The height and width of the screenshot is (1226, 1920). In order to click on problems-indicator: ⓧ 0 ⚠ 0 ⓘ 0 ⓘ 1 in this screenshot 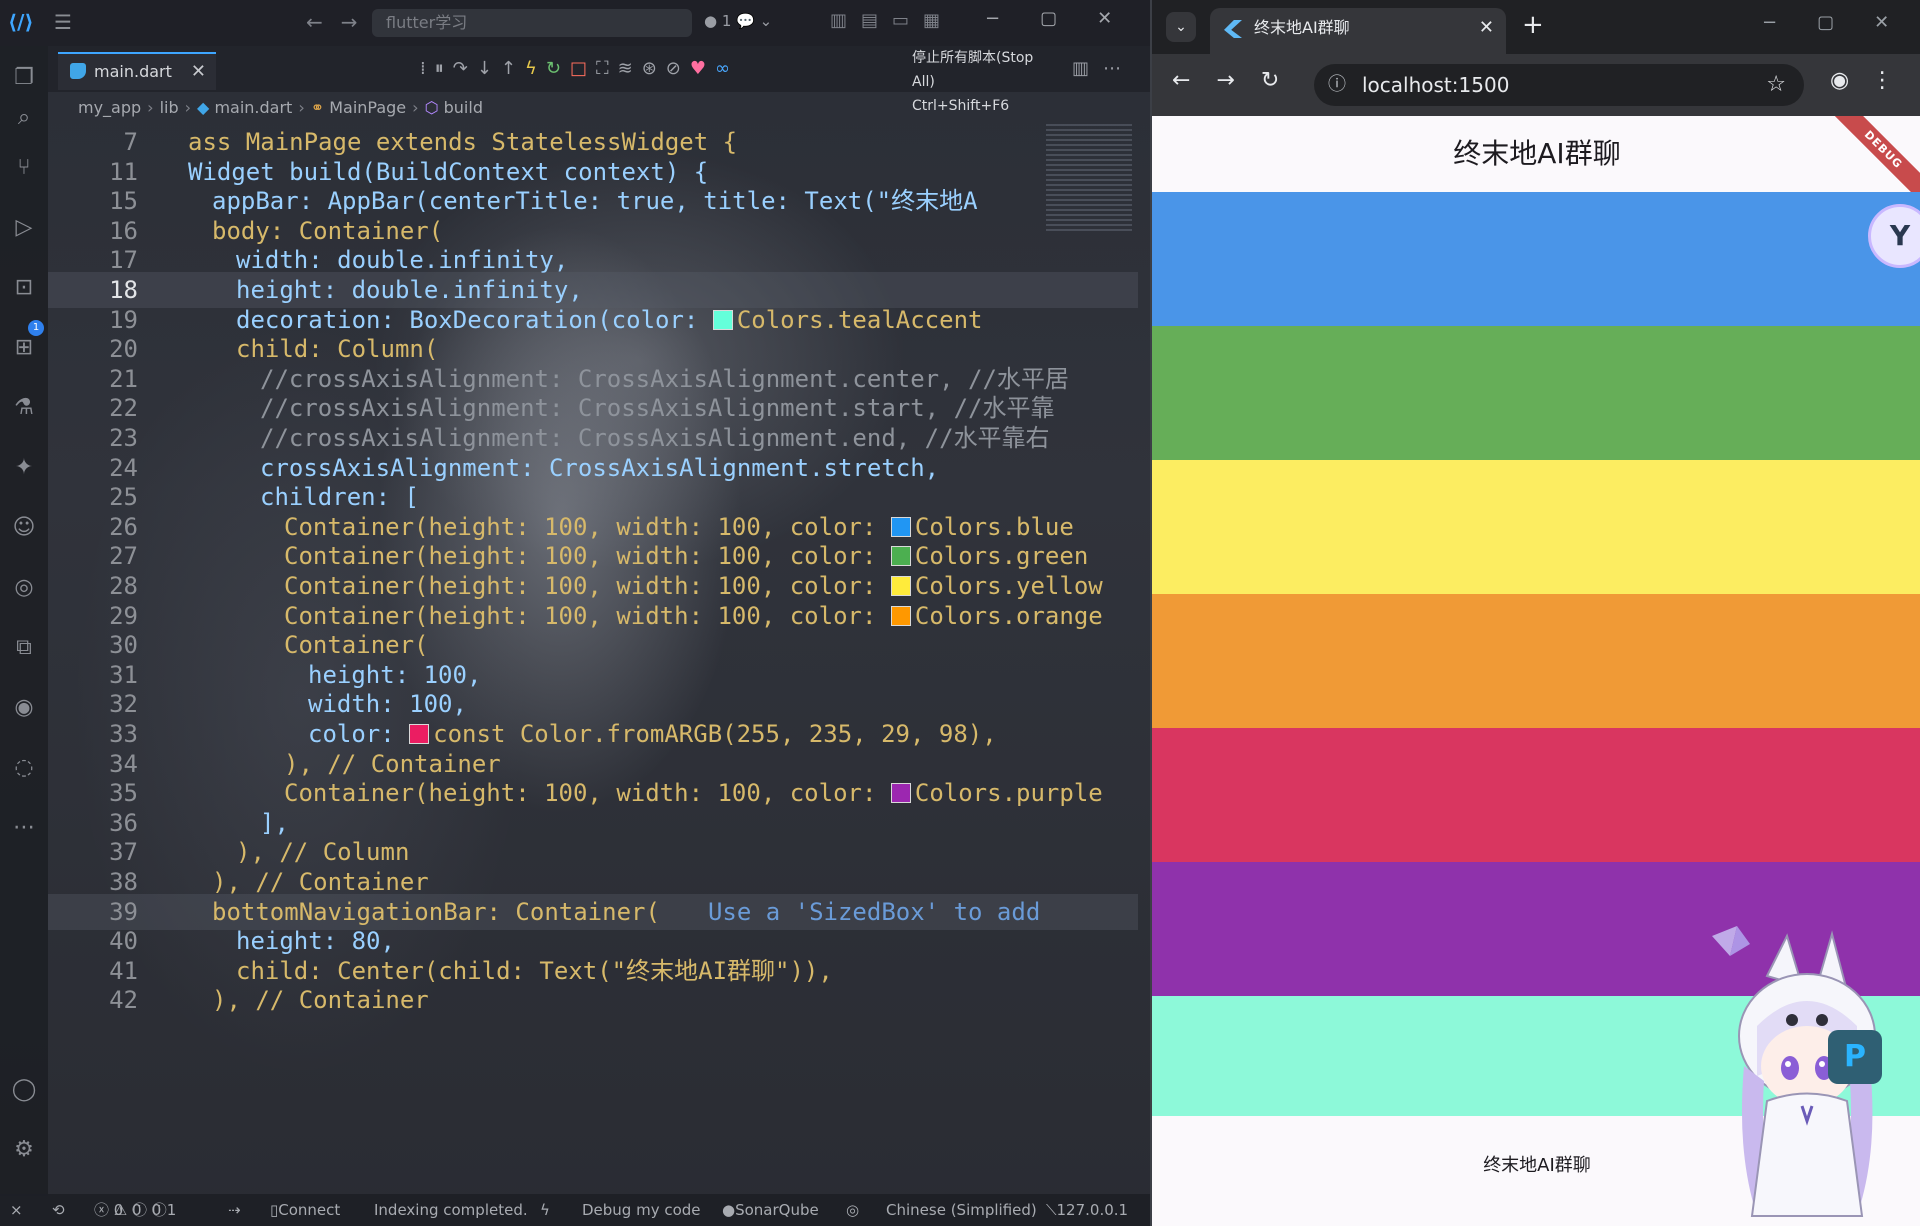, I will do `click(135, 1210)`.